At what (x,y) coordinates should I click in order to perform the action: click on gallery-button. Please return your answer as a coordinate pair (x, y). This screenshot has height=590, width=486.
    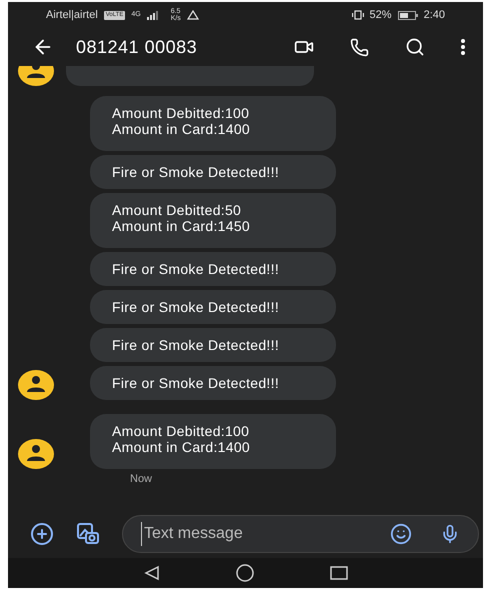
    Looking at the image, I should click on (88, 534).